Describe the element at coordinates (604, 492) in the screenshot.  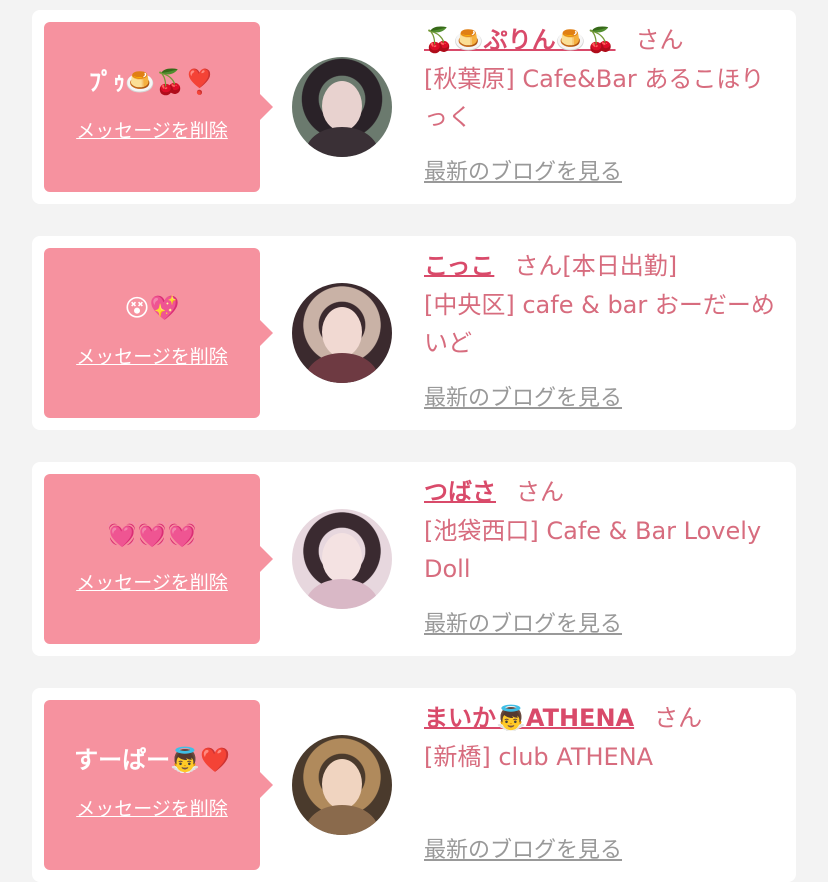
I see `name-line: つばさ さん` at that location.